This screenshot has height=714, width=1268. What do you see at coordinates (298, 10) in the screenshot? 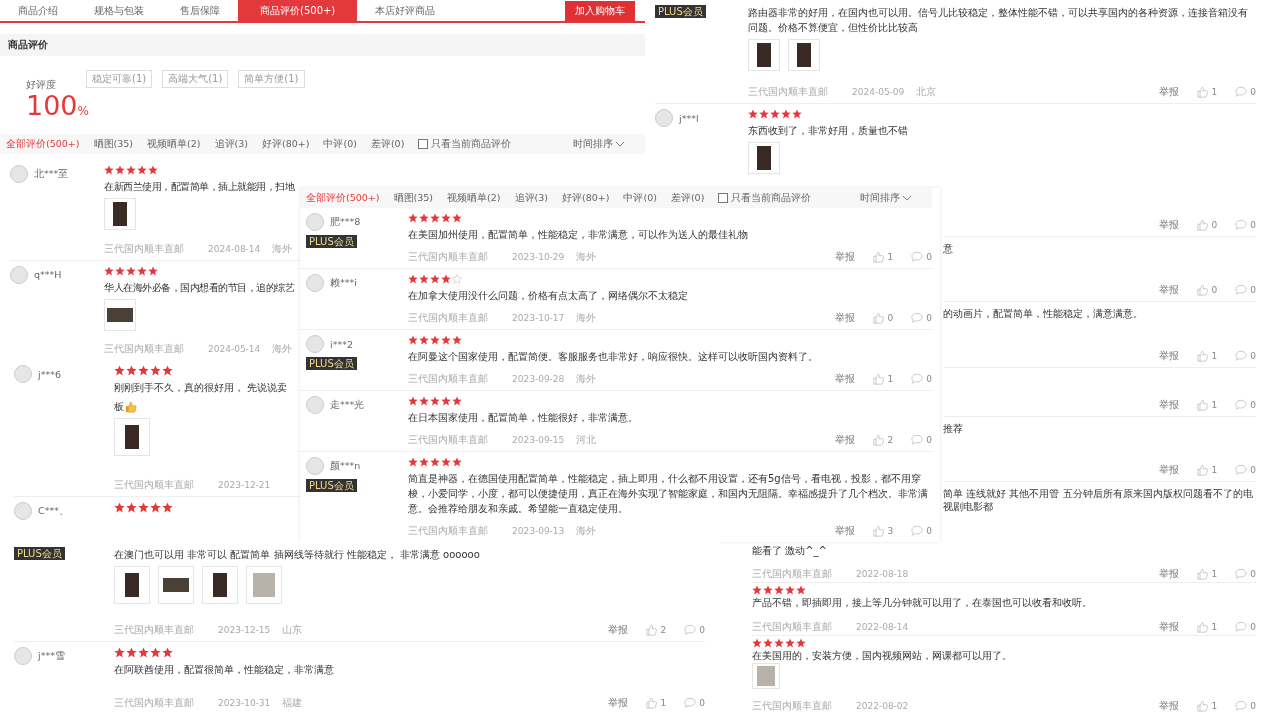
I see `tab: 商品评价(500+)` at bounding box center [298, 10].